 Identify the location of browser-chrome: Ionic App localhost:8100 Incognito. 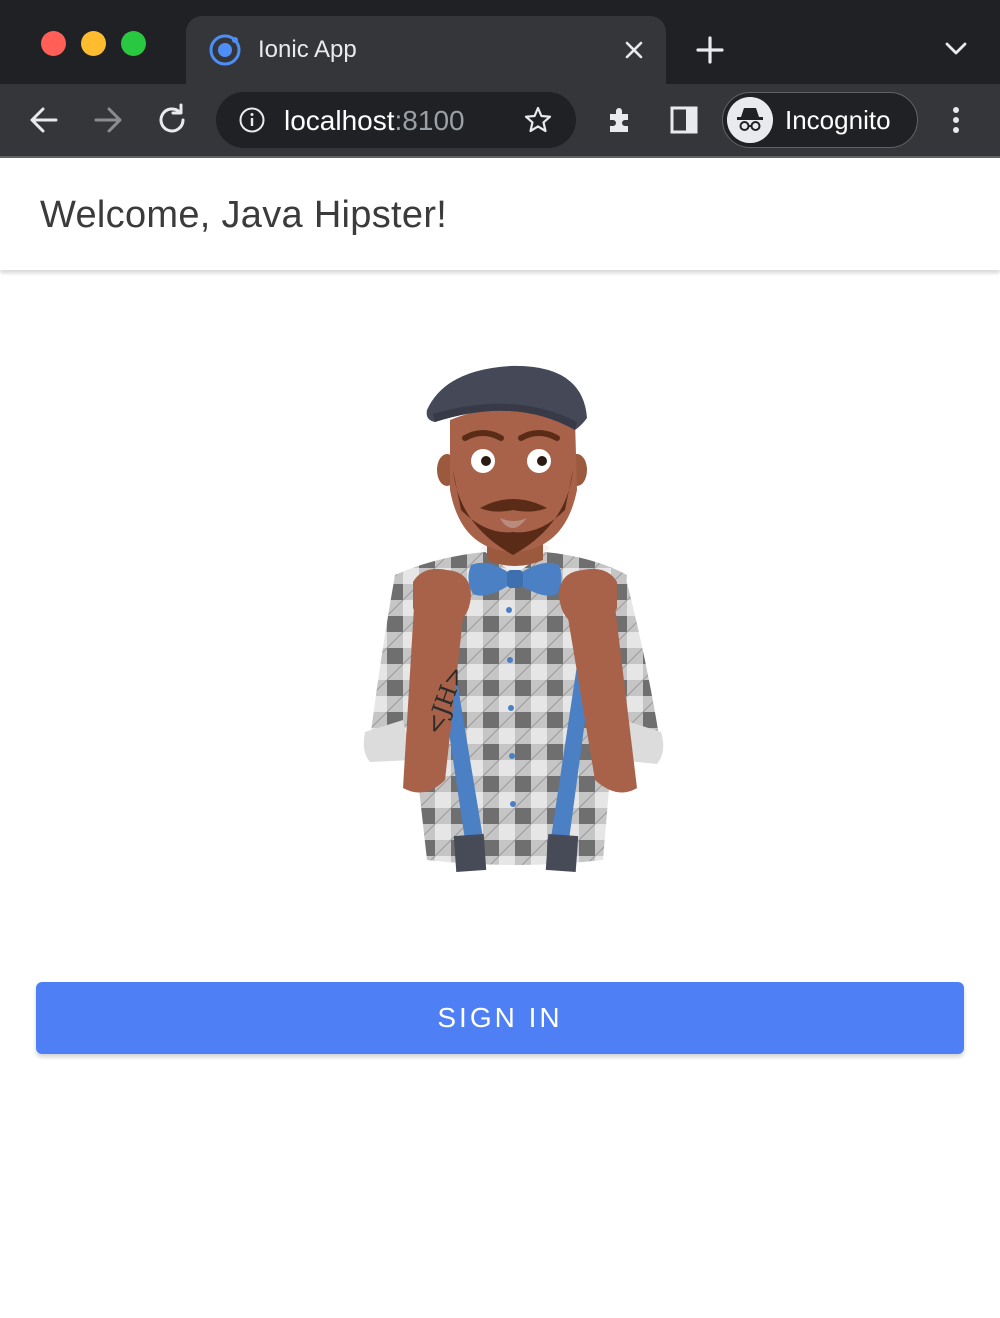
(500, 79).